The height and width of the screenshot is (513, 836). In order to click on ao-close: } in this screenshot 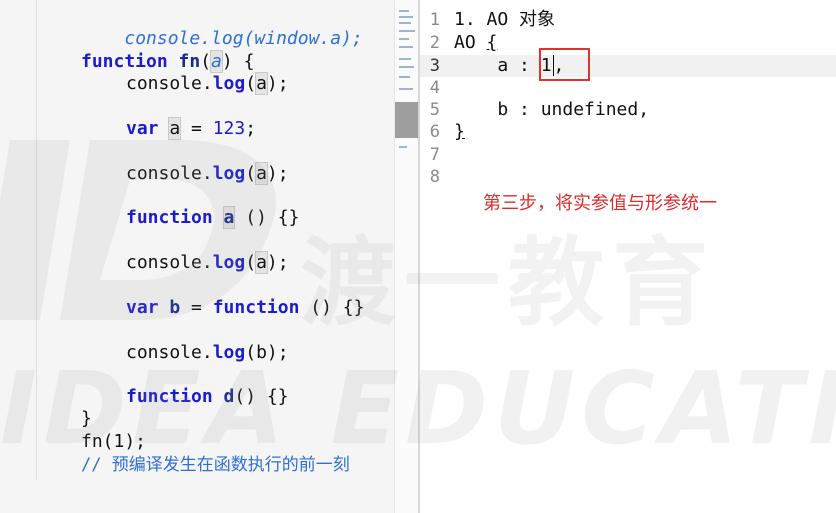, I will do `click(459, 131)`.